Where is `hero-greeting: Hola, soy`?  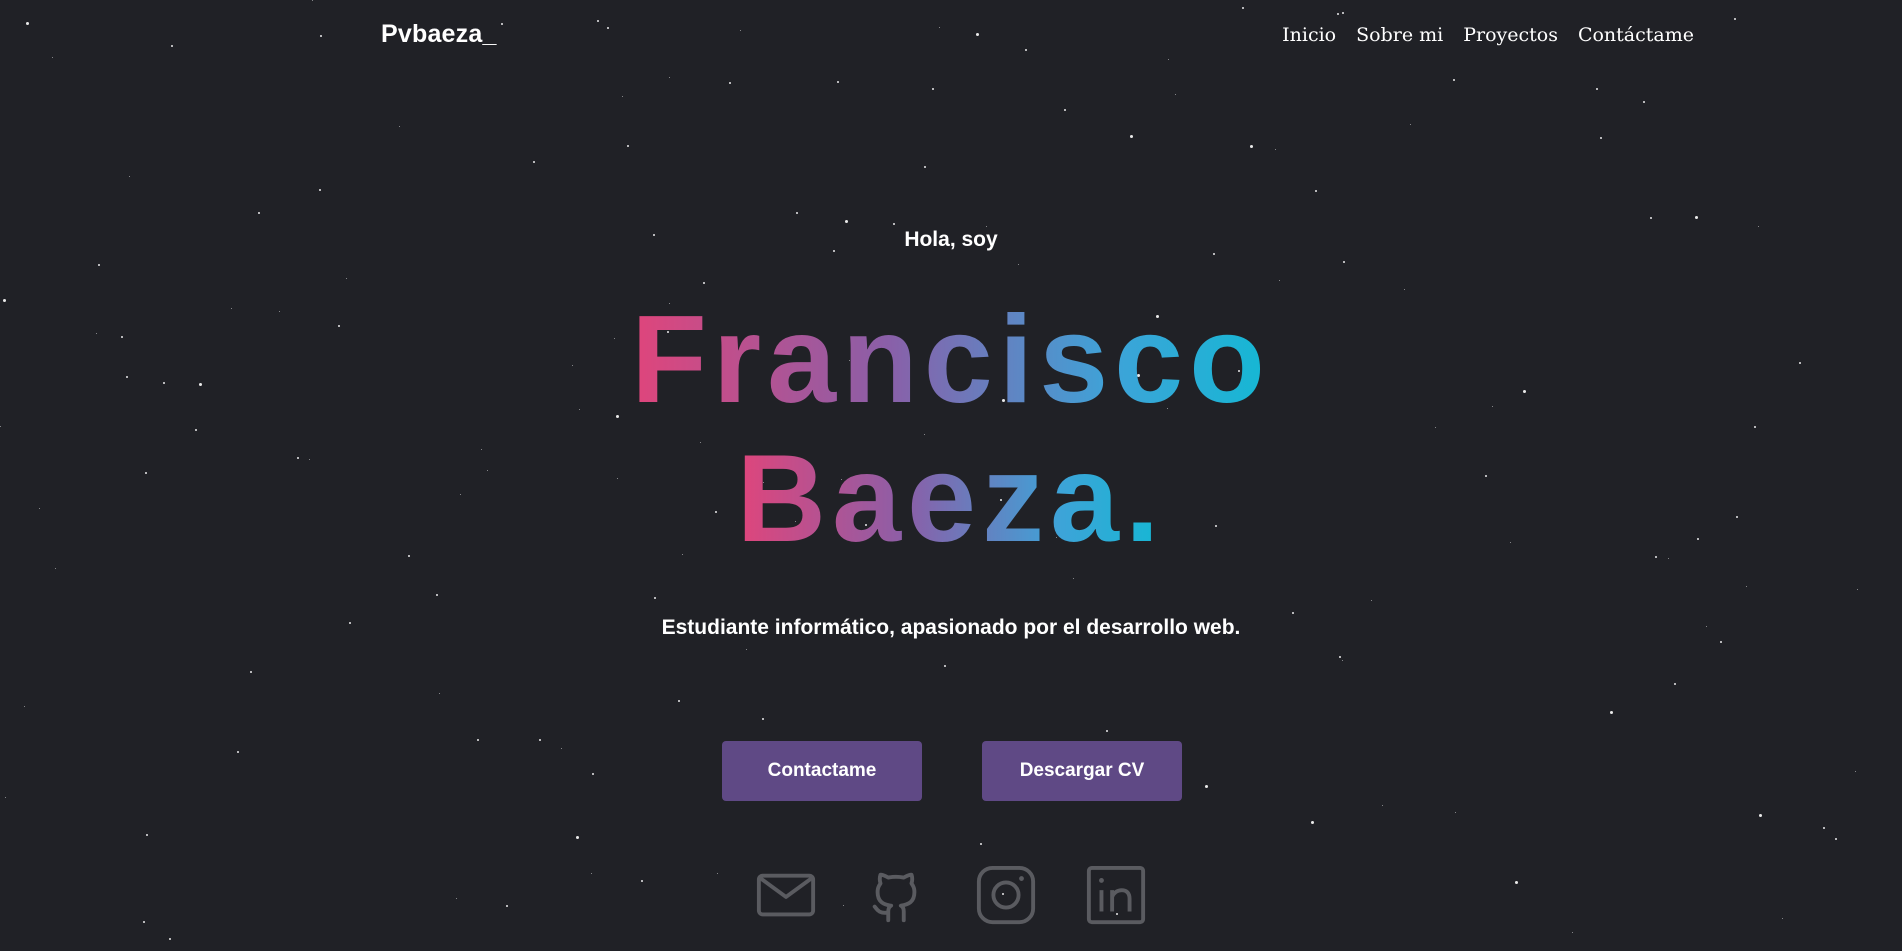 hero-greeting: Hola, soy is located at coordinates (951, 239).